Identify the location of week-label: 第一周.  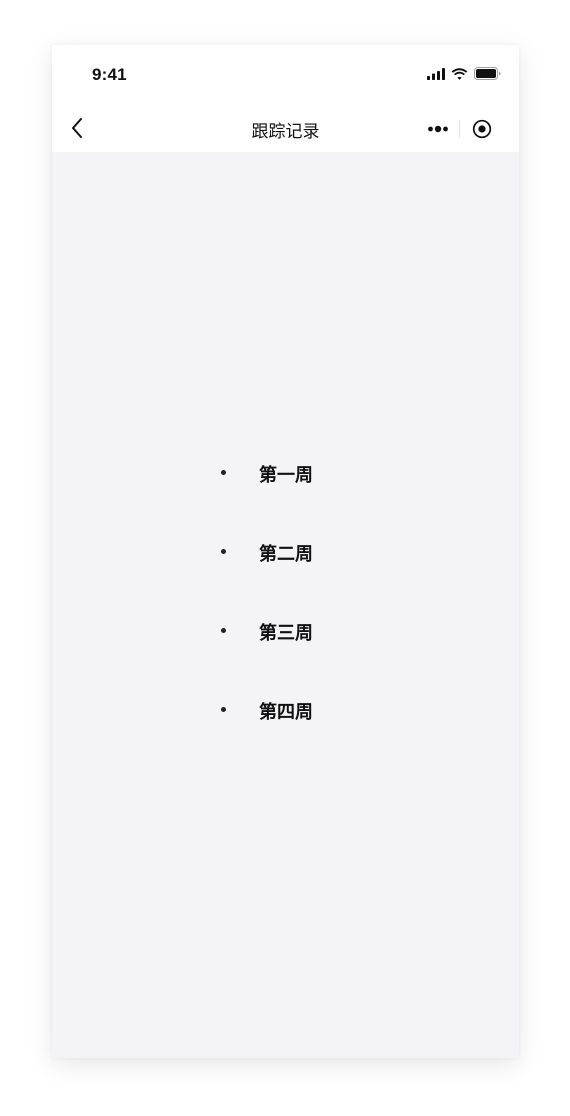
(286, 475).